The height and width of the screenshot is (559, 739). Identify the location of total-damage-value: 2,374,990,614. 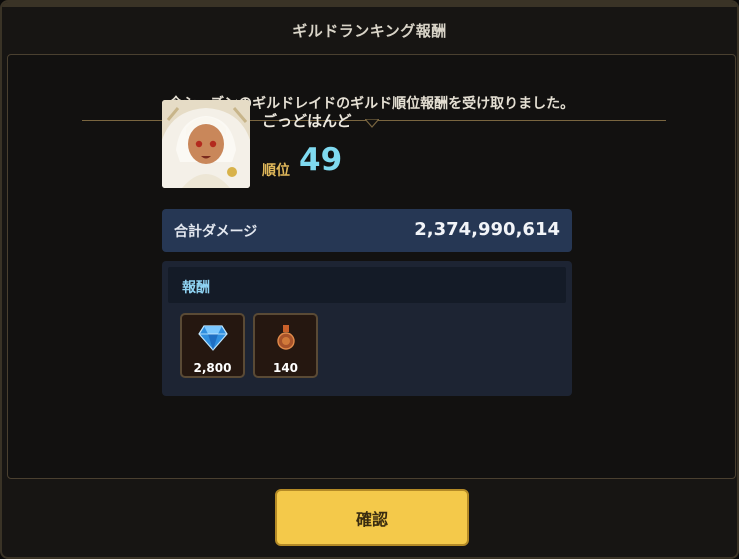
(487, 229).